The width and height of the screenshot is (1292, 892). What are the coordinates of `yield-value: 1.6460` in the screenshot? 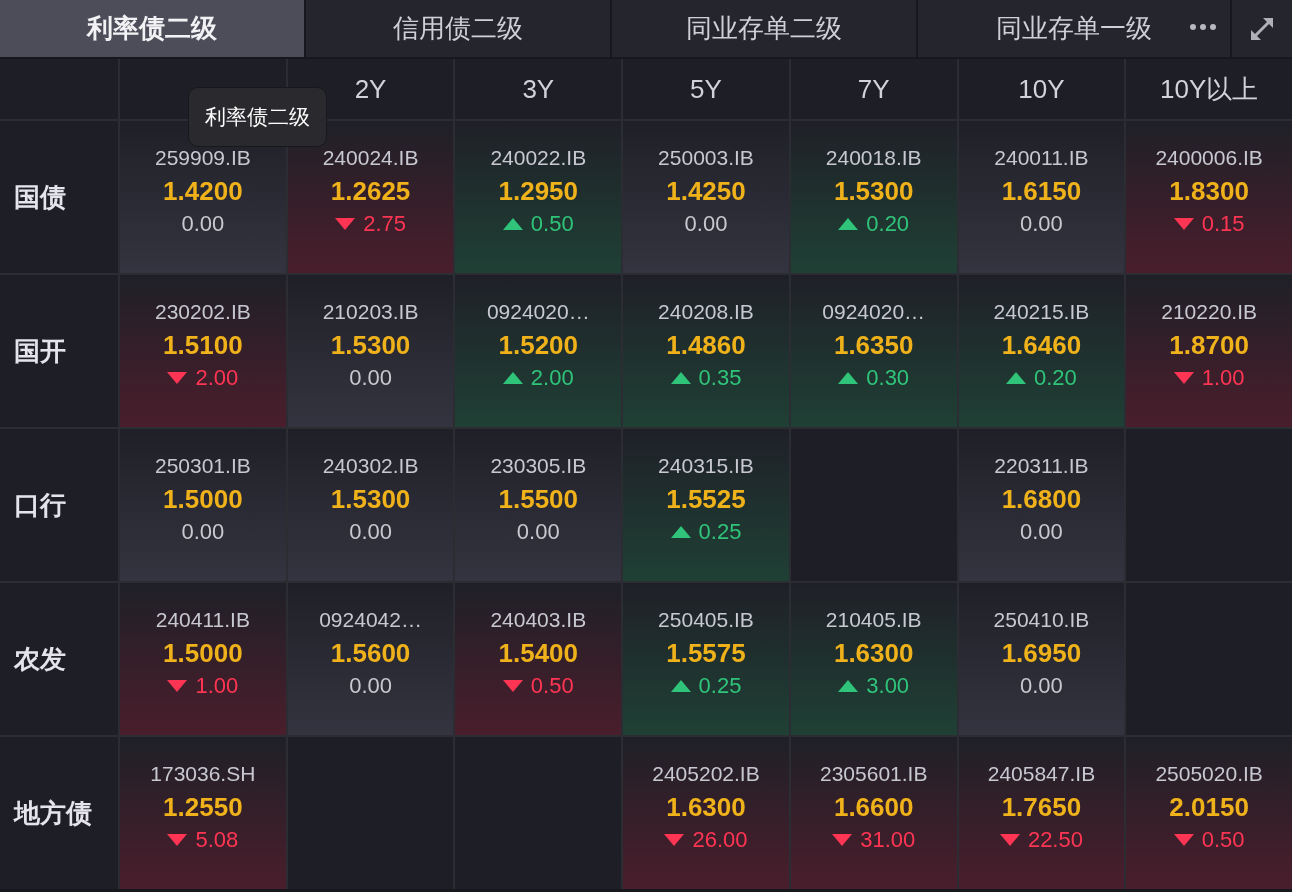 It's located at (1041, 345).